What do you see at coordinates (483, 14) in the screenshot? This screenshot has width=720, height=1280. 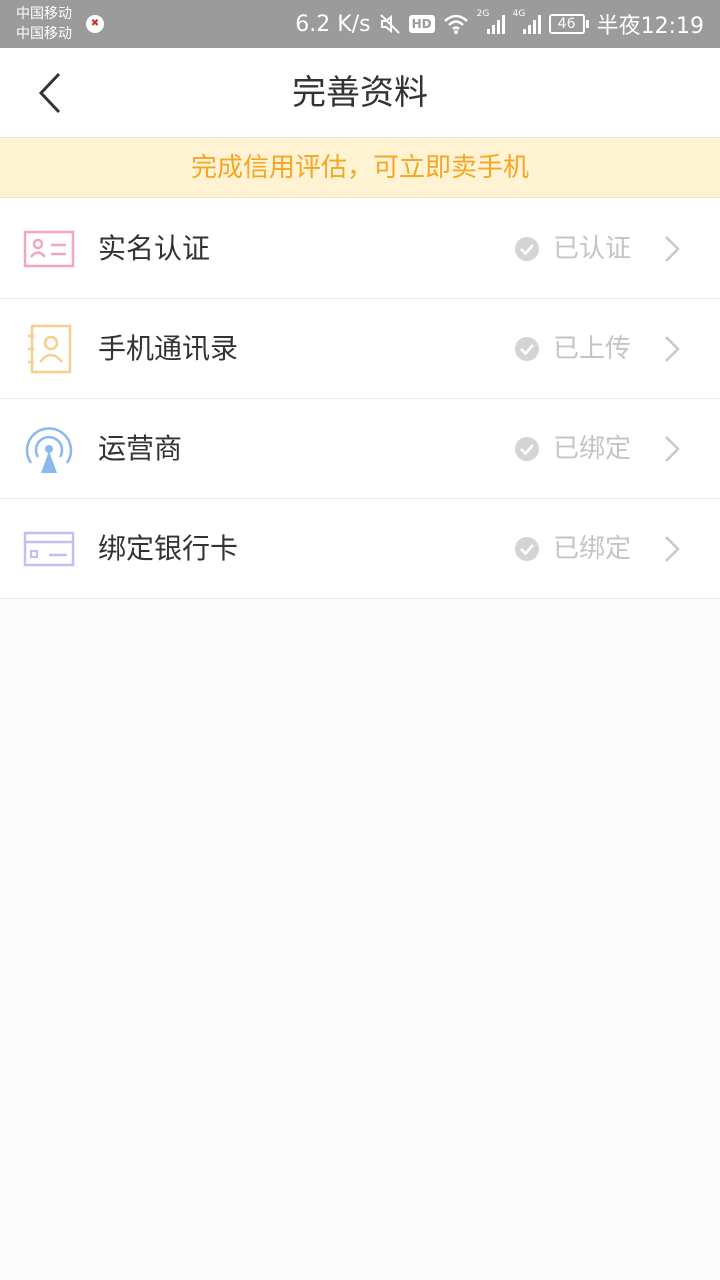 I see `signal-1-type: 2G` at bounding box center [483, 14].